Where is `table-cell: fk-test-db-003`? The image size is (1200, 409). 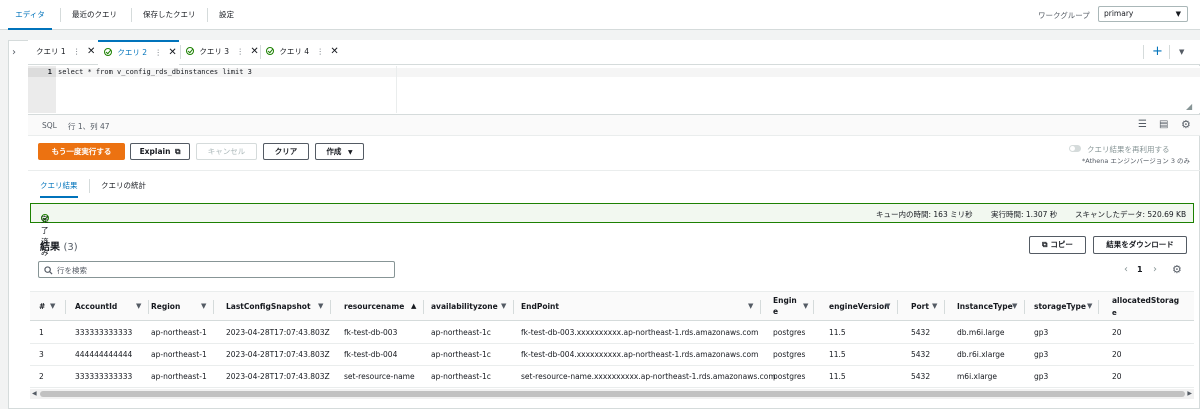
table-cell: fk-test-db-003 is located at coordinates (371, 332).